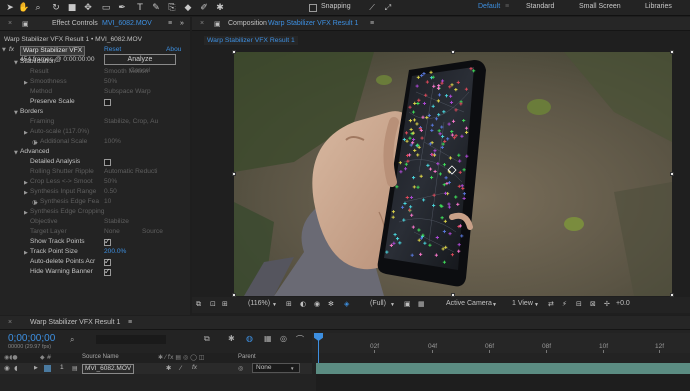 The image size is (690, 391). What do you see at coordinates (94, 83) in the screenshot?
I see `effect-property-row: ▶ Smoothness 50%` at bounding box center [94, 83].